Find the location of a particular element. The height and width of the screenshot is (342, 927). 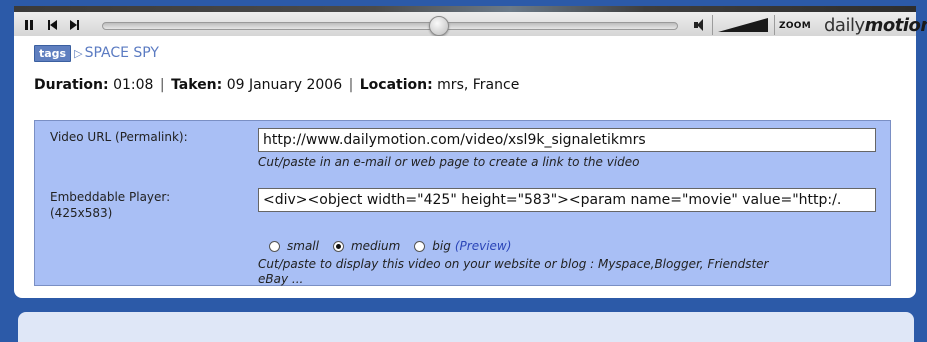

previous-icon is located at coordinates (52, 25).